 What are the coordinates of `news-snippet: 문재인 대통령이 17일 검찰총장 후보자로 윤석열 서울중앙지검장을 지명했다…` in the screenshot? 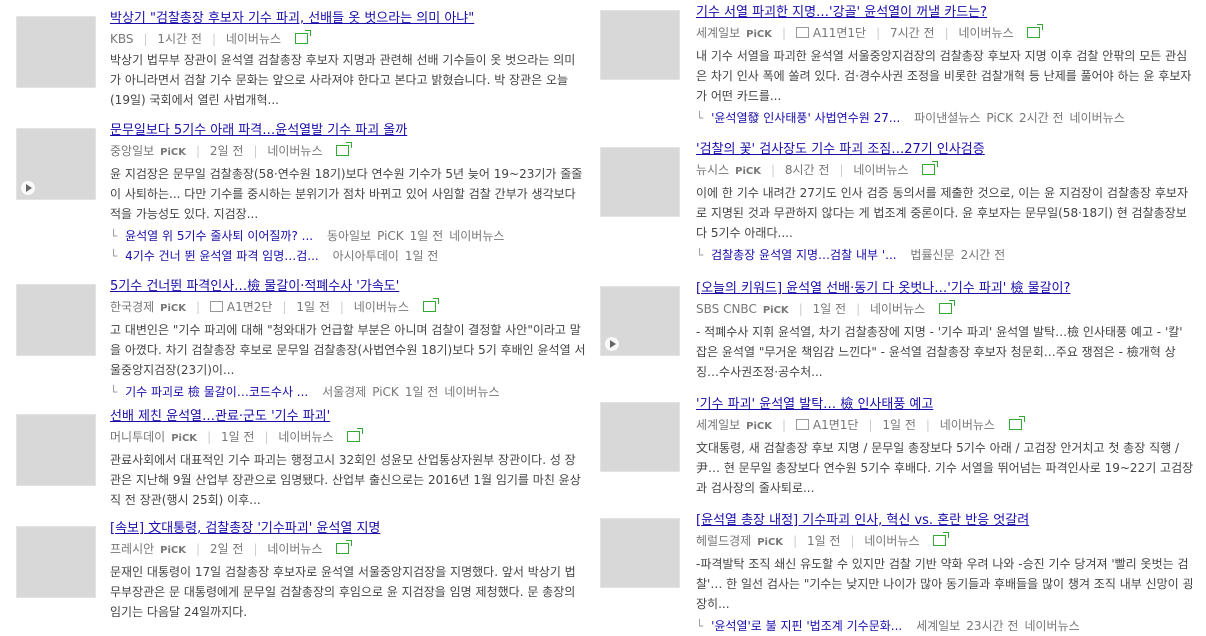 It's located at (343, 592).